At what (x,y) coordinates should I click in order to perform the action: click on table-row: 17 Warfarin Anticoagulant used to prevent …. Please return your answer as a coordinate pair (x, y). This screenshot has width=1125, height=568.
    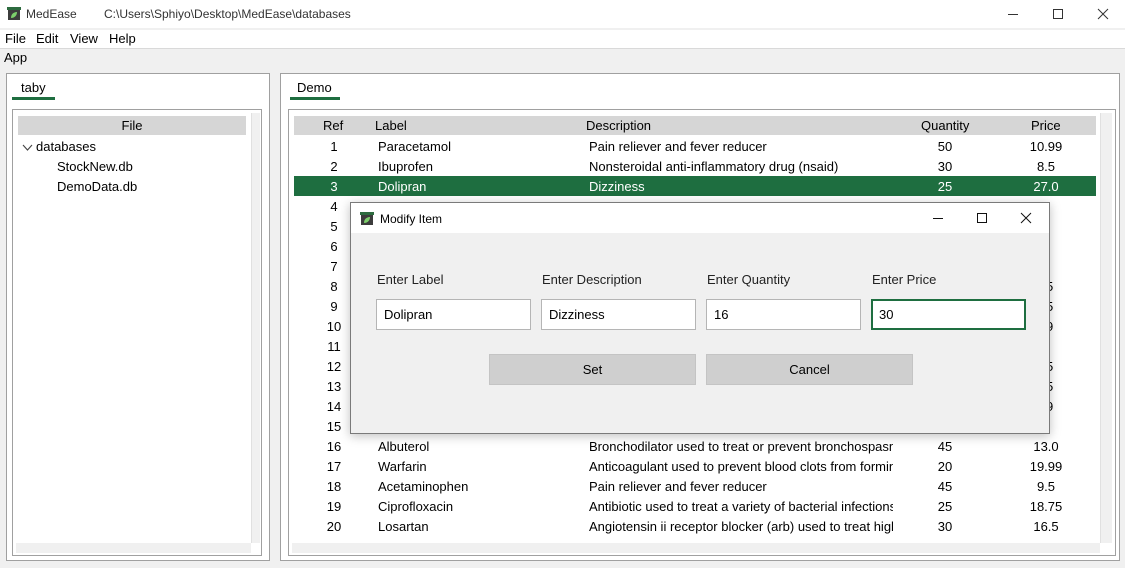
    Looking at the image, I should click on (695, 466).